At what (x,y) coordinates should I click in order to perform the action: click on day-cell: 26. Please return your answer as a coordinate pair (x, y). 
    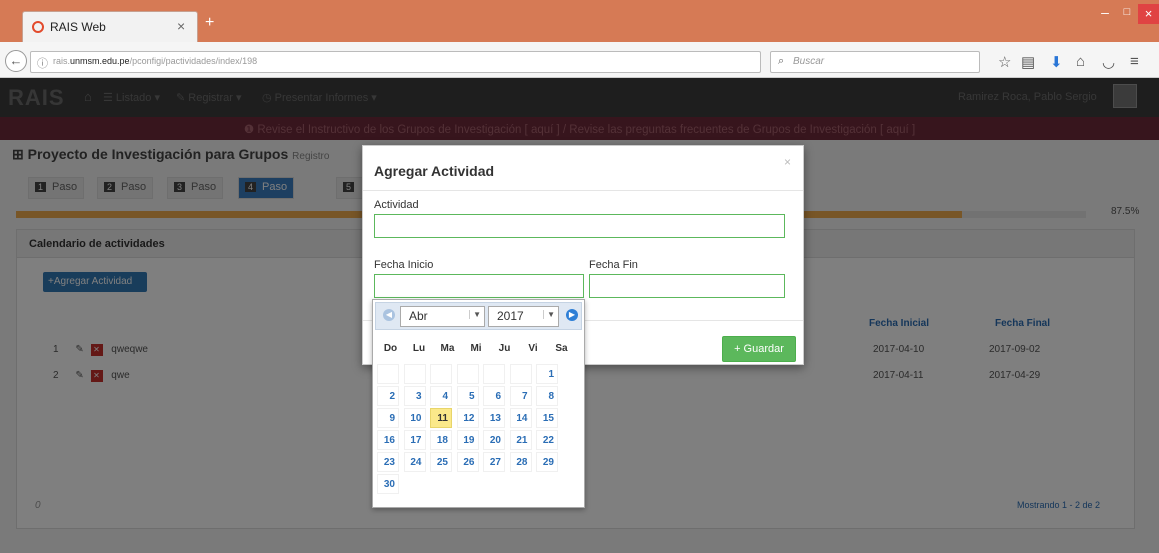
    Looking at the image, I should click on (467, 462).